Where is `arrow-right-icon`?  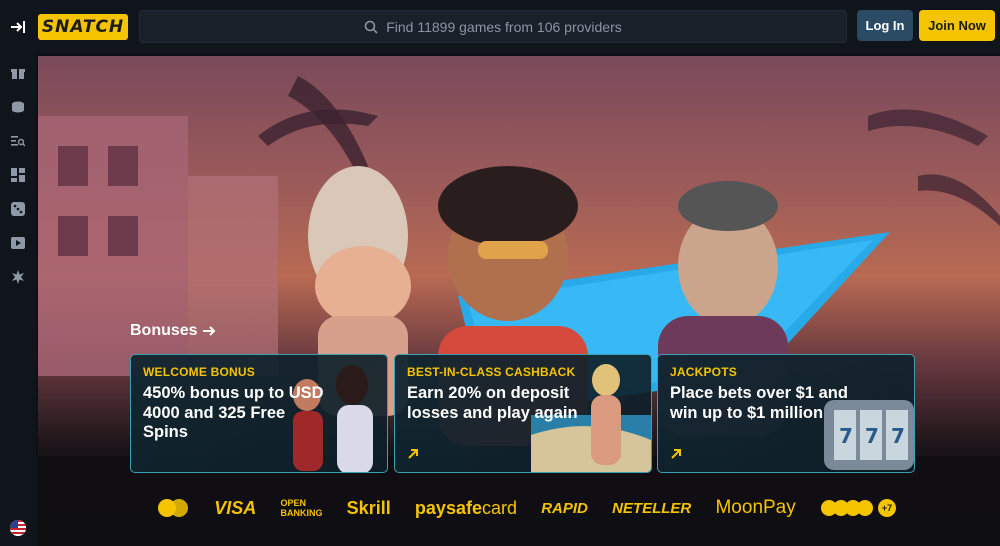
arrow-right-icon is located at coordinates (208, 331).